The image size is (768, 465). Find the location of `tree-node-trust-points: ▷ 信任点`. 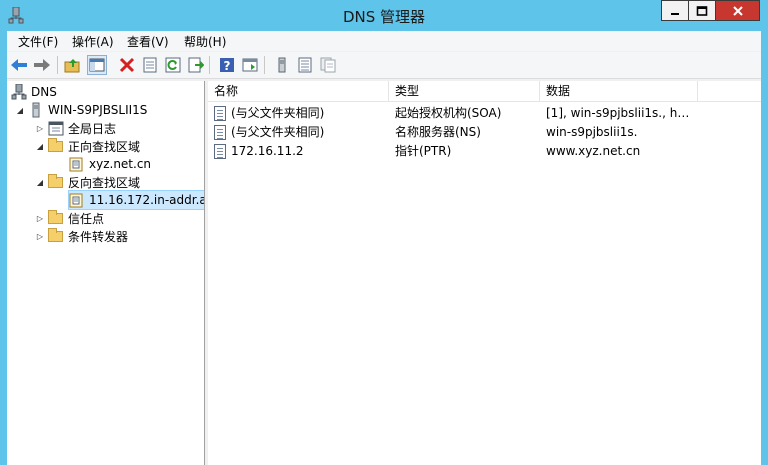

tree-node-trust-points: ▷ 信任点 is located at coordinates (69, 218).